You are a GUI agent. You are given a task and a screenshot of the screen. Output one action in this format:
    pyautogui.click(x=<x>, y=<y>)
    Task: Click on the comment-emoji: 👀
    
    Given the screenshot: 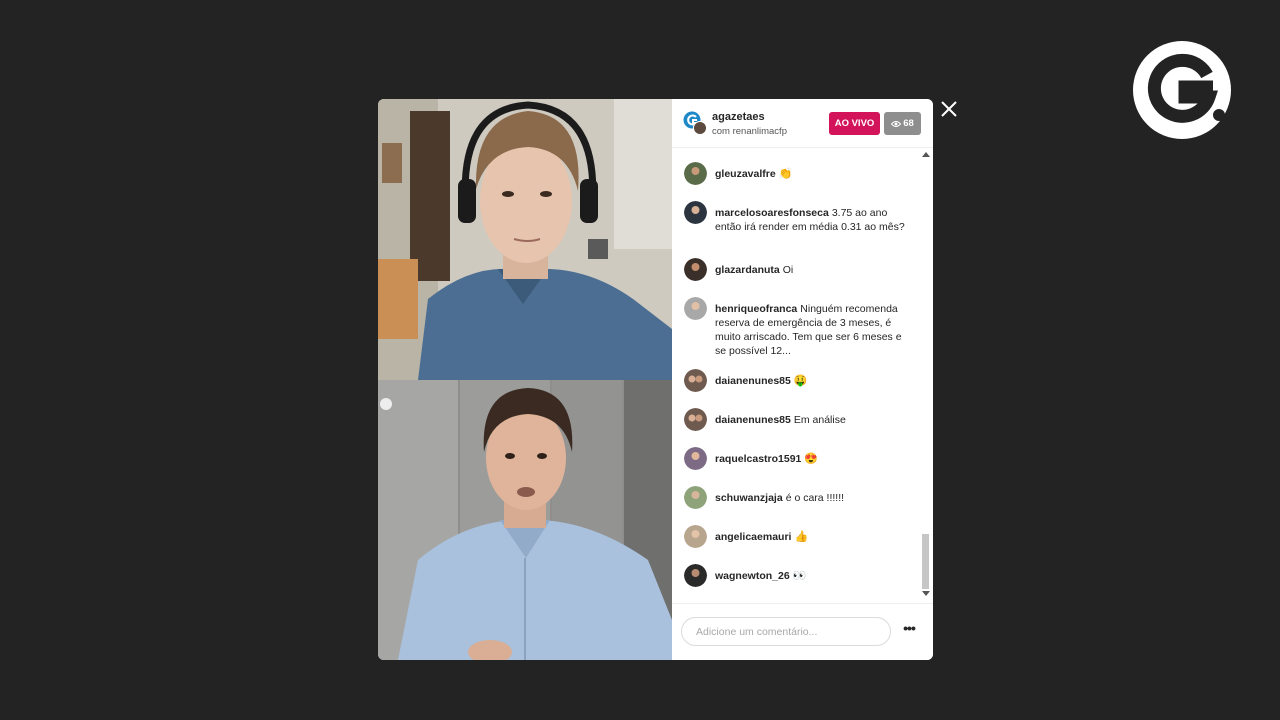 What is the action you would take?
    pyautogui.click(x=799, y=576)
    